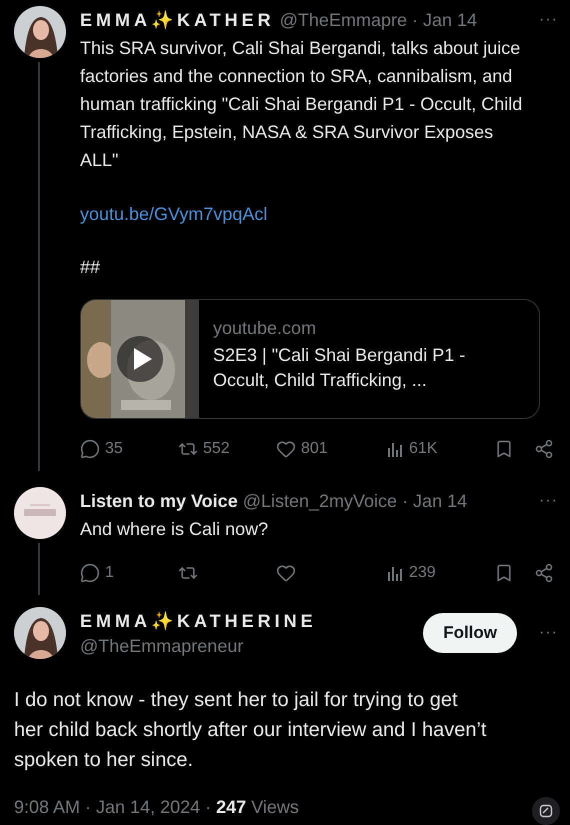 The image size is (570, 825). What do you see at coordinates (302, 104) in the screenshot?
I see `post-text: This SRA survivor, Cali Shai Bergandi, talks about juice factories and the connection to SRA, cannibalism, and human trafficking "Cali Shai Bergandi P1 - Occult, Child Trafficking, Epstein, NASA & SRA Survivor Exposes ALL"` at bounding box center [302, 104].